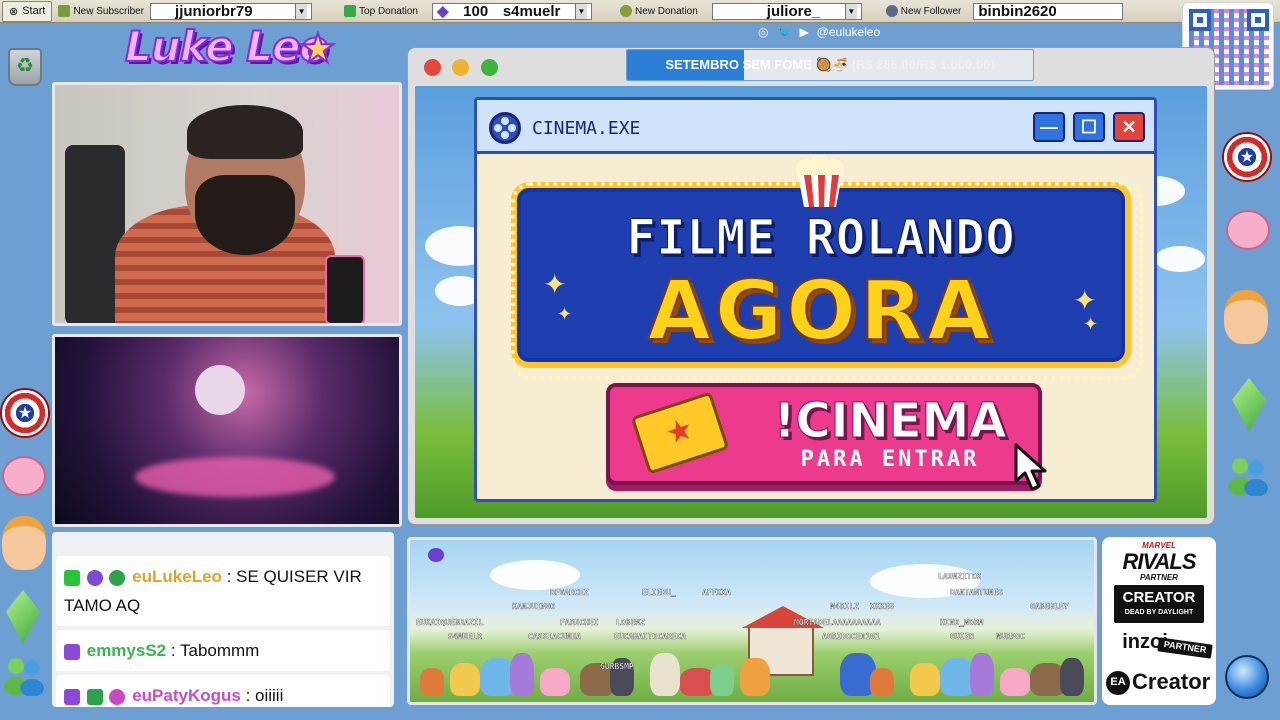  What do you see at coordinates (1200, 20) in the screenshot?
I see `qr-corner` at bounding box center [1200, 20].